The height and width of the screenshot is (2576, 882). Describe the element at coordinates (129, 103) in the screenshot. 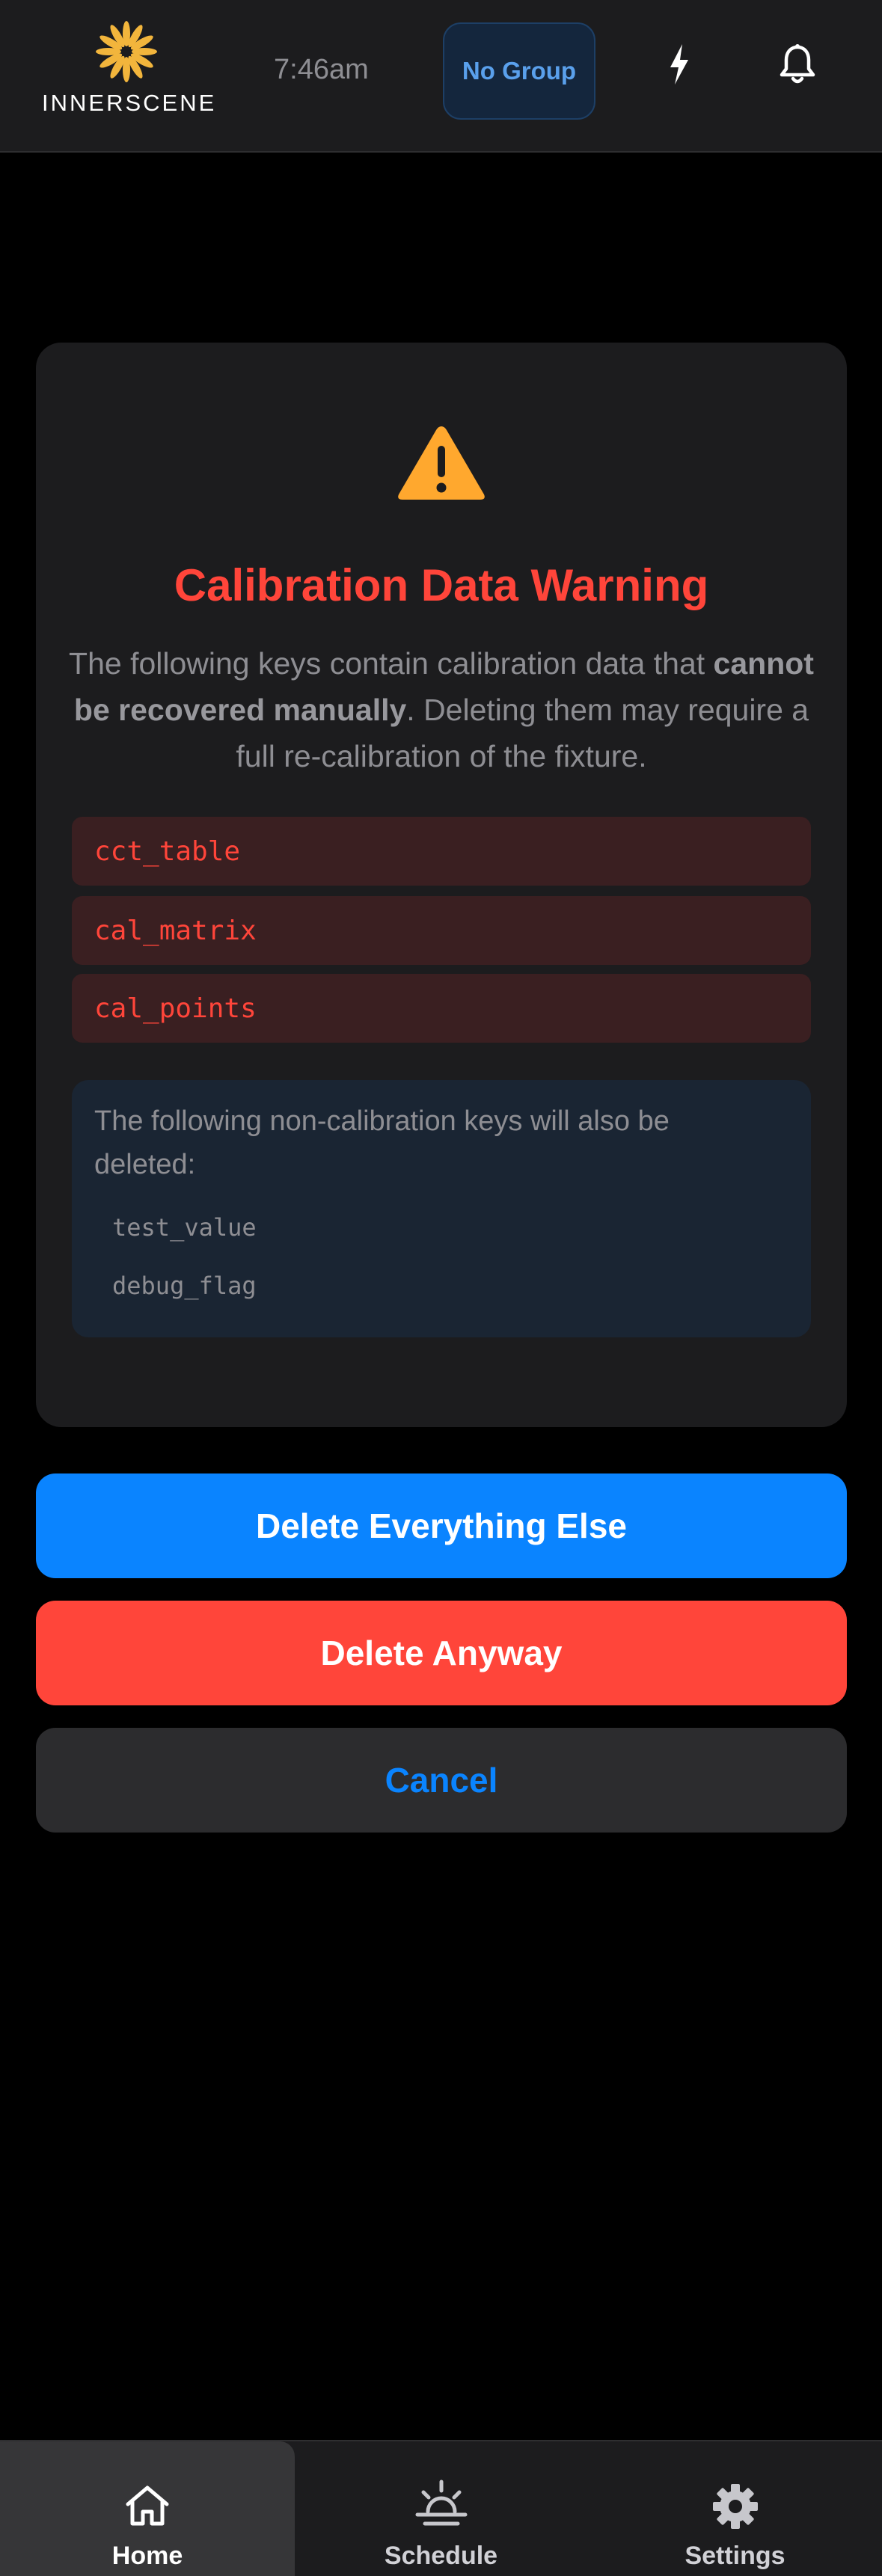

I see `logo-text: INNERSCENE` at that location.